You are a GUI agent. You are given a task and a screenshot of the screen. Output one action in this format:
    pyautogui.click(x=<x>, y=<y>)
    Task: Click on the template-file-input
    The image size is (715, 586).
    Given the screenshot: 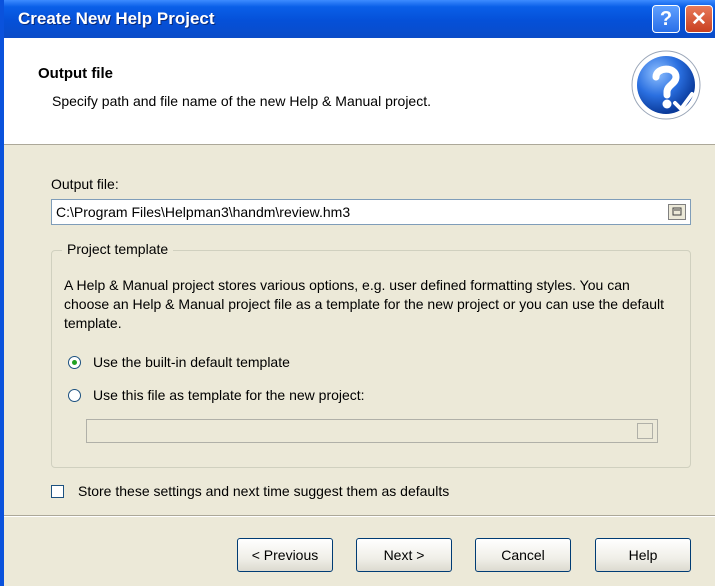 What is the action you would take?
    pyautogui.click(x=372, y=431)
    